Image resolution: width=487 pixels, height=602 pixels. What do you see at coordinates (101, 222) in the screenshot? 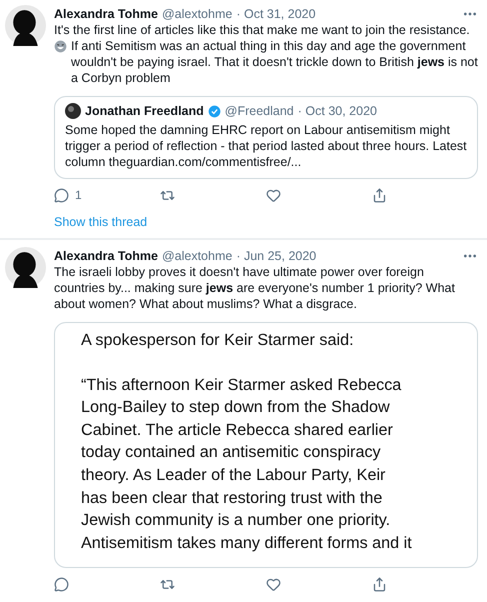
I see `show-thread-link: Show this thread` at bounding box center [101, 222].